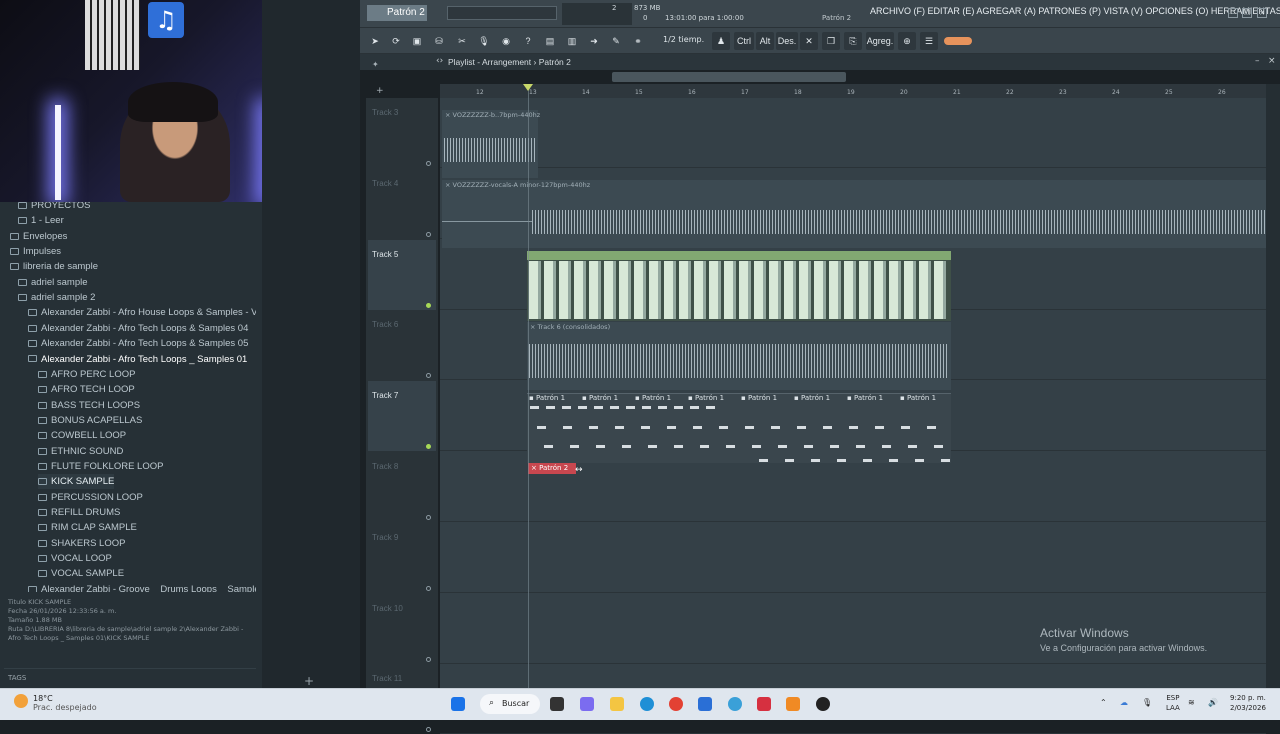 This screenshot has height=734, width=1280. I want to click on language-indicator: ESP LAA, so click(1173, 703).